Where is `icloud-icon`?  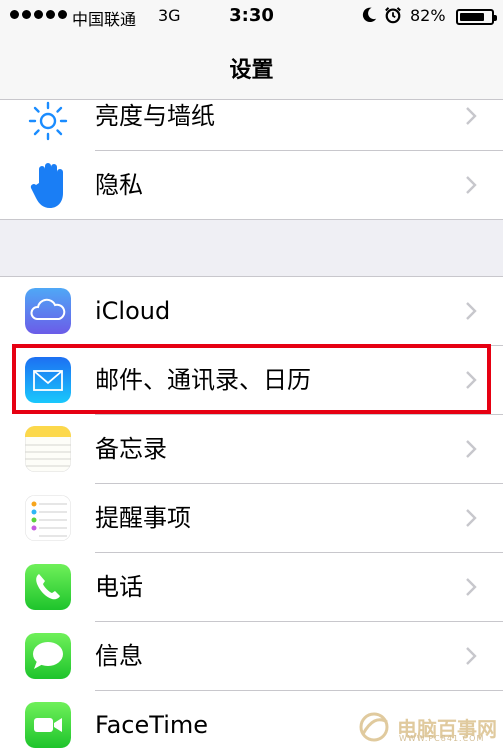
icloud-icon is located at coordinates (48, 311).